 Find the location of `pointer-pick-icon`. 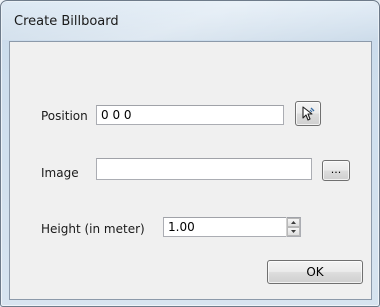

pointer-pick-icon is located at coordinates (308, 113).